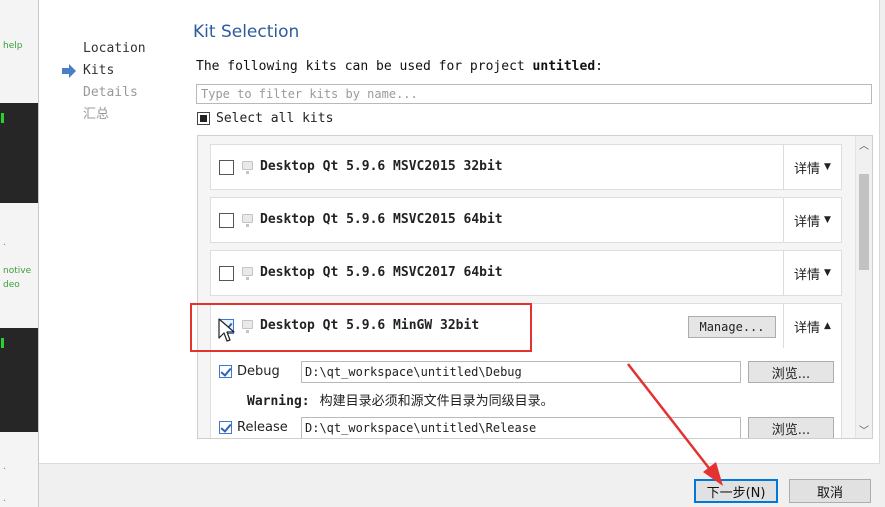  I want to click on step-summary: 汇总, so click(102, 115).